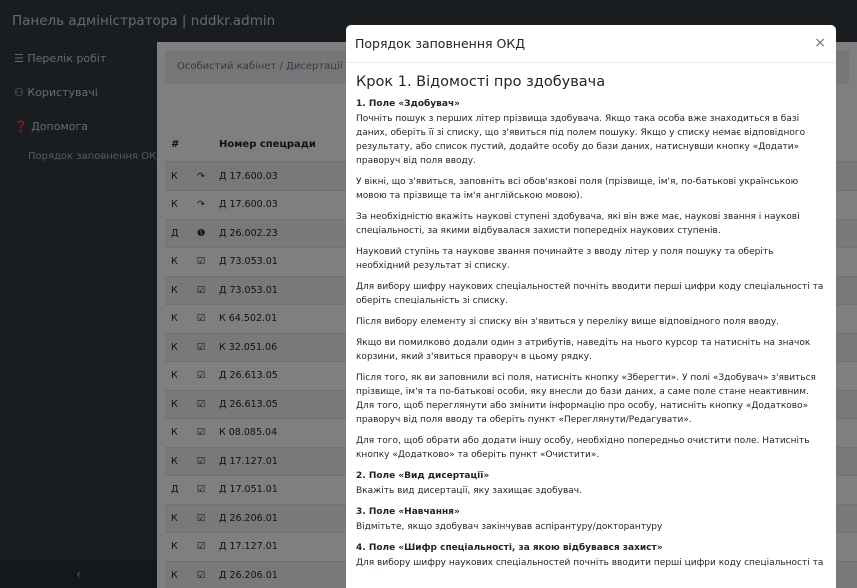 This screenshot has height=588, width=857. Describe the element at coordinates (423, 476) in the screenshot. I see `section-title: 2. Поле «Вид дисертації»` at that location.